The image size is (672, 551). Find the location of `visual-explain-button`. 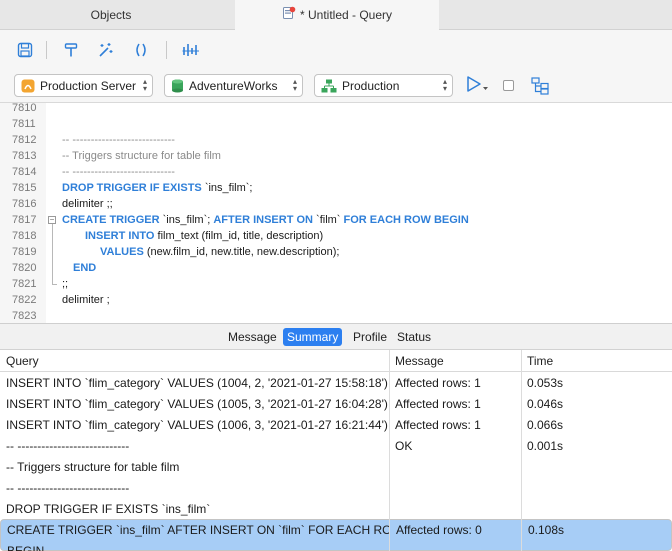

visual-explain-button is located at coordinates (540, 87).